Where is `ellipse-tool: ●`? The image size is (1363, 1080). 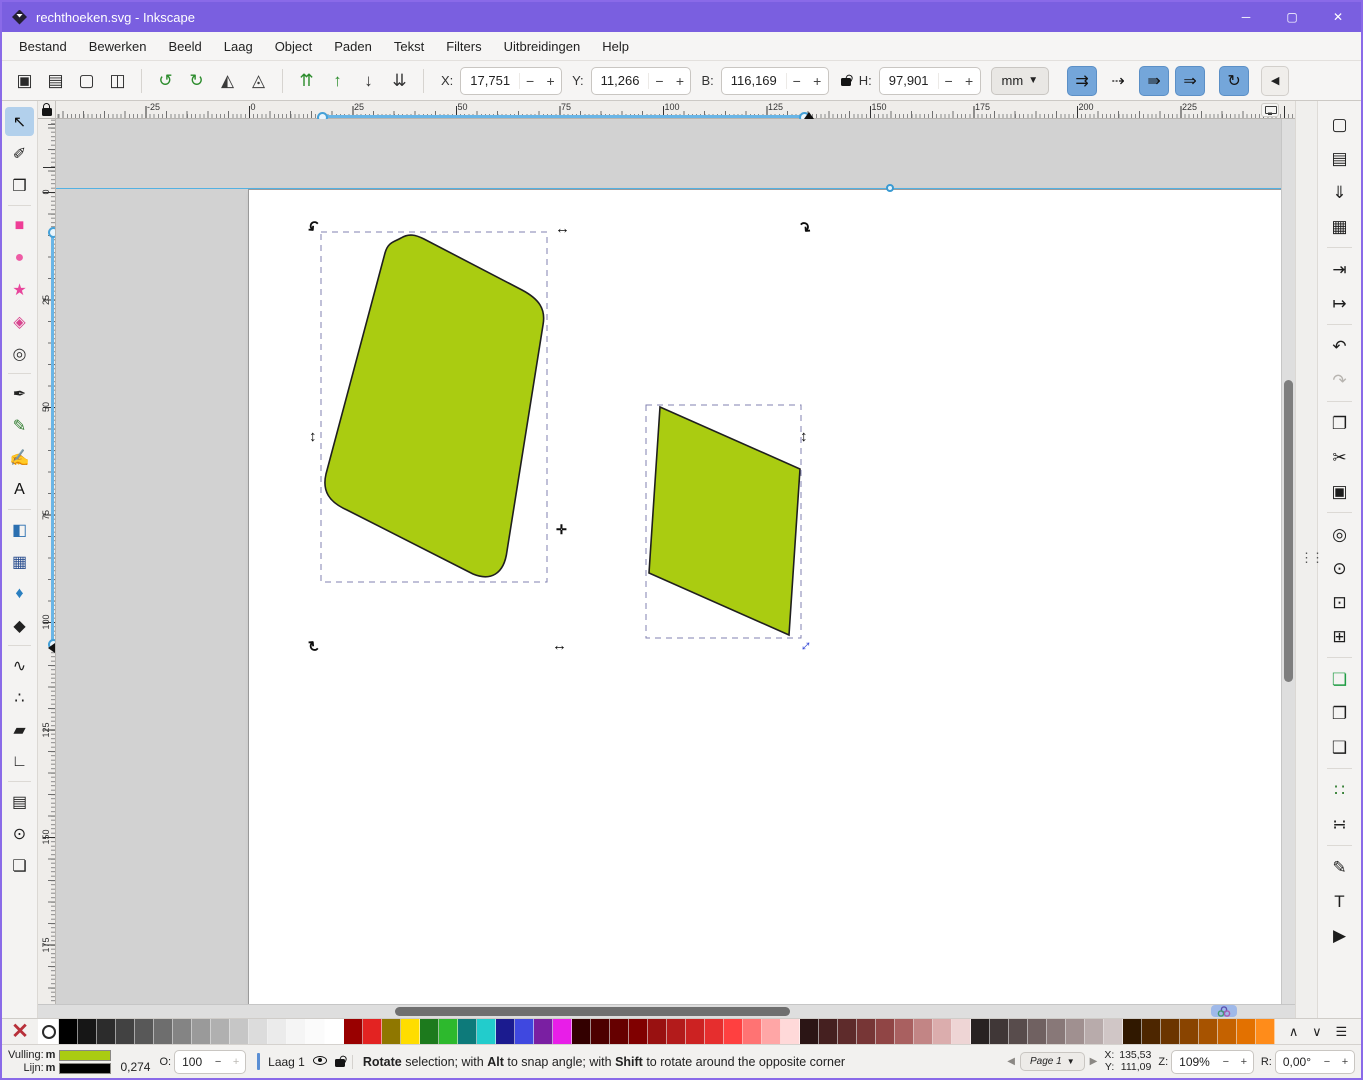 ellipse-tool: ● is located at coordinates (19, 257).